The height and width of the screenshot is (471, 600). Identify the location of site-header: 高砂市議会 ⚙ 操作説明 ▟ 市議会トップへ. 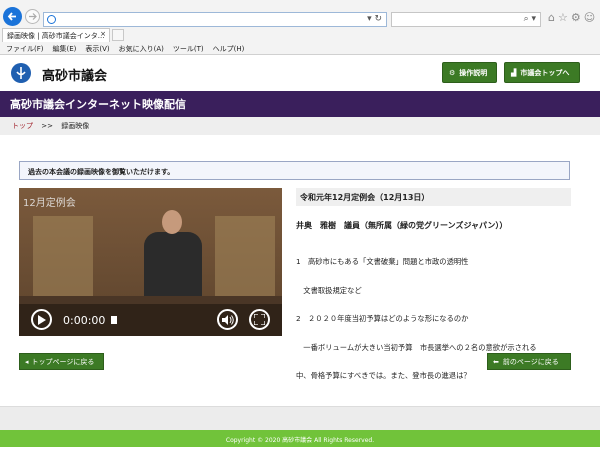
(300, 73).